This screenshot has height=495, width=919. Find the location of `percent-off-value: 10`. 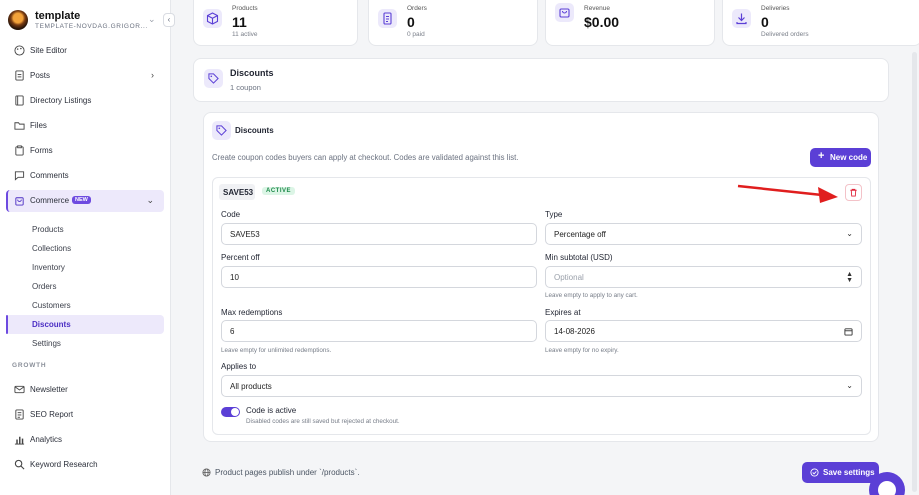

percent-off-value: 10 is located at coordinates (234, 277).